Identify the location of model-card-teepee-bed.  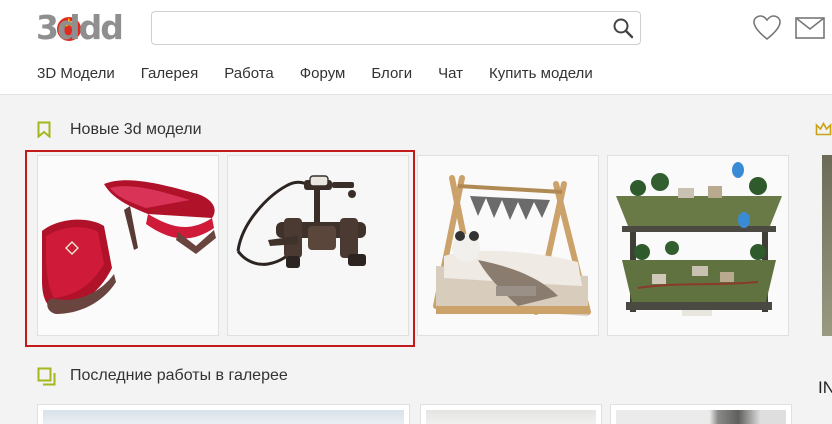
(508, 245).